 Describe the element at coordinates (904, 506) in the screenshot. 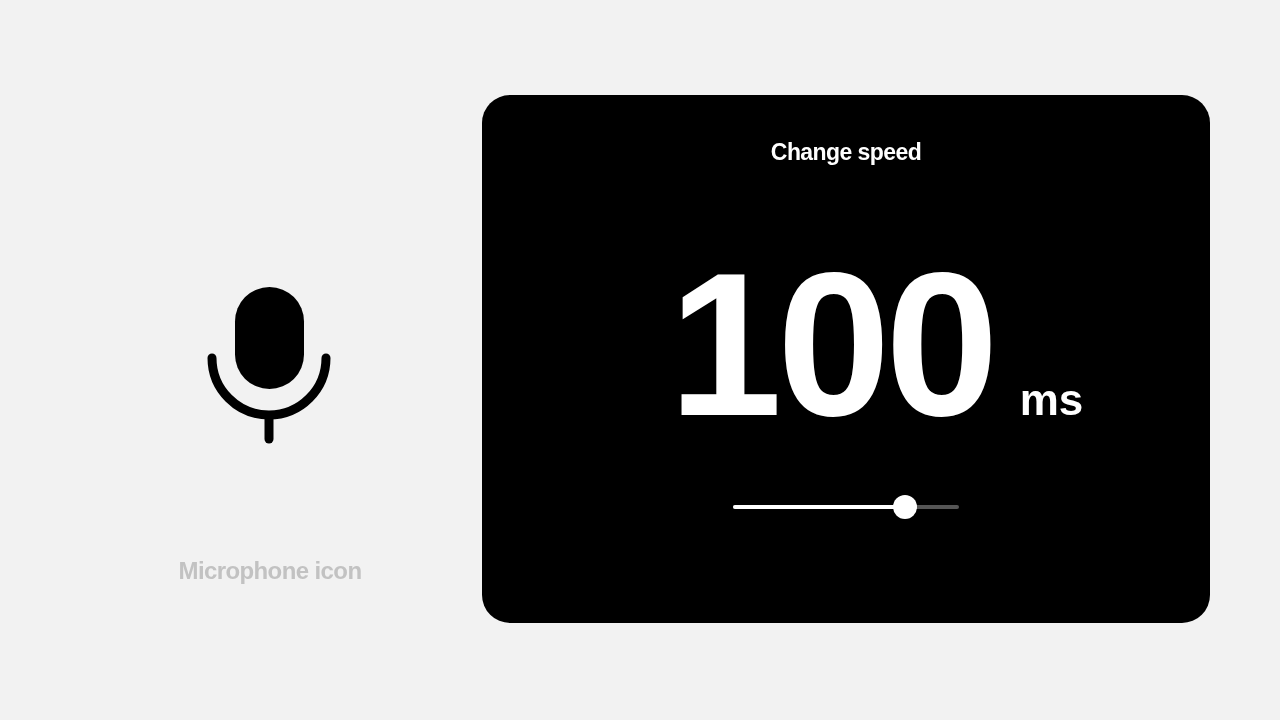

I see `slider-thumb` at that location.